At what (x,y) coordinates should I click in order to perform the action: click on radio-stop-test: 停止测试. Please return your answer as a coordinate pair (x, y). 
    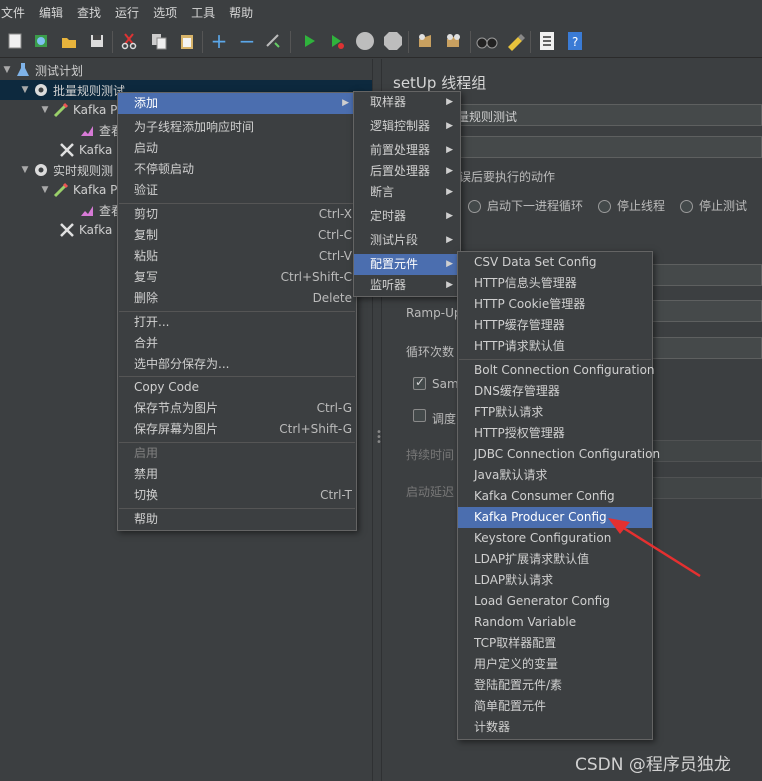
    Looking at the image, I should click on (713, 205).